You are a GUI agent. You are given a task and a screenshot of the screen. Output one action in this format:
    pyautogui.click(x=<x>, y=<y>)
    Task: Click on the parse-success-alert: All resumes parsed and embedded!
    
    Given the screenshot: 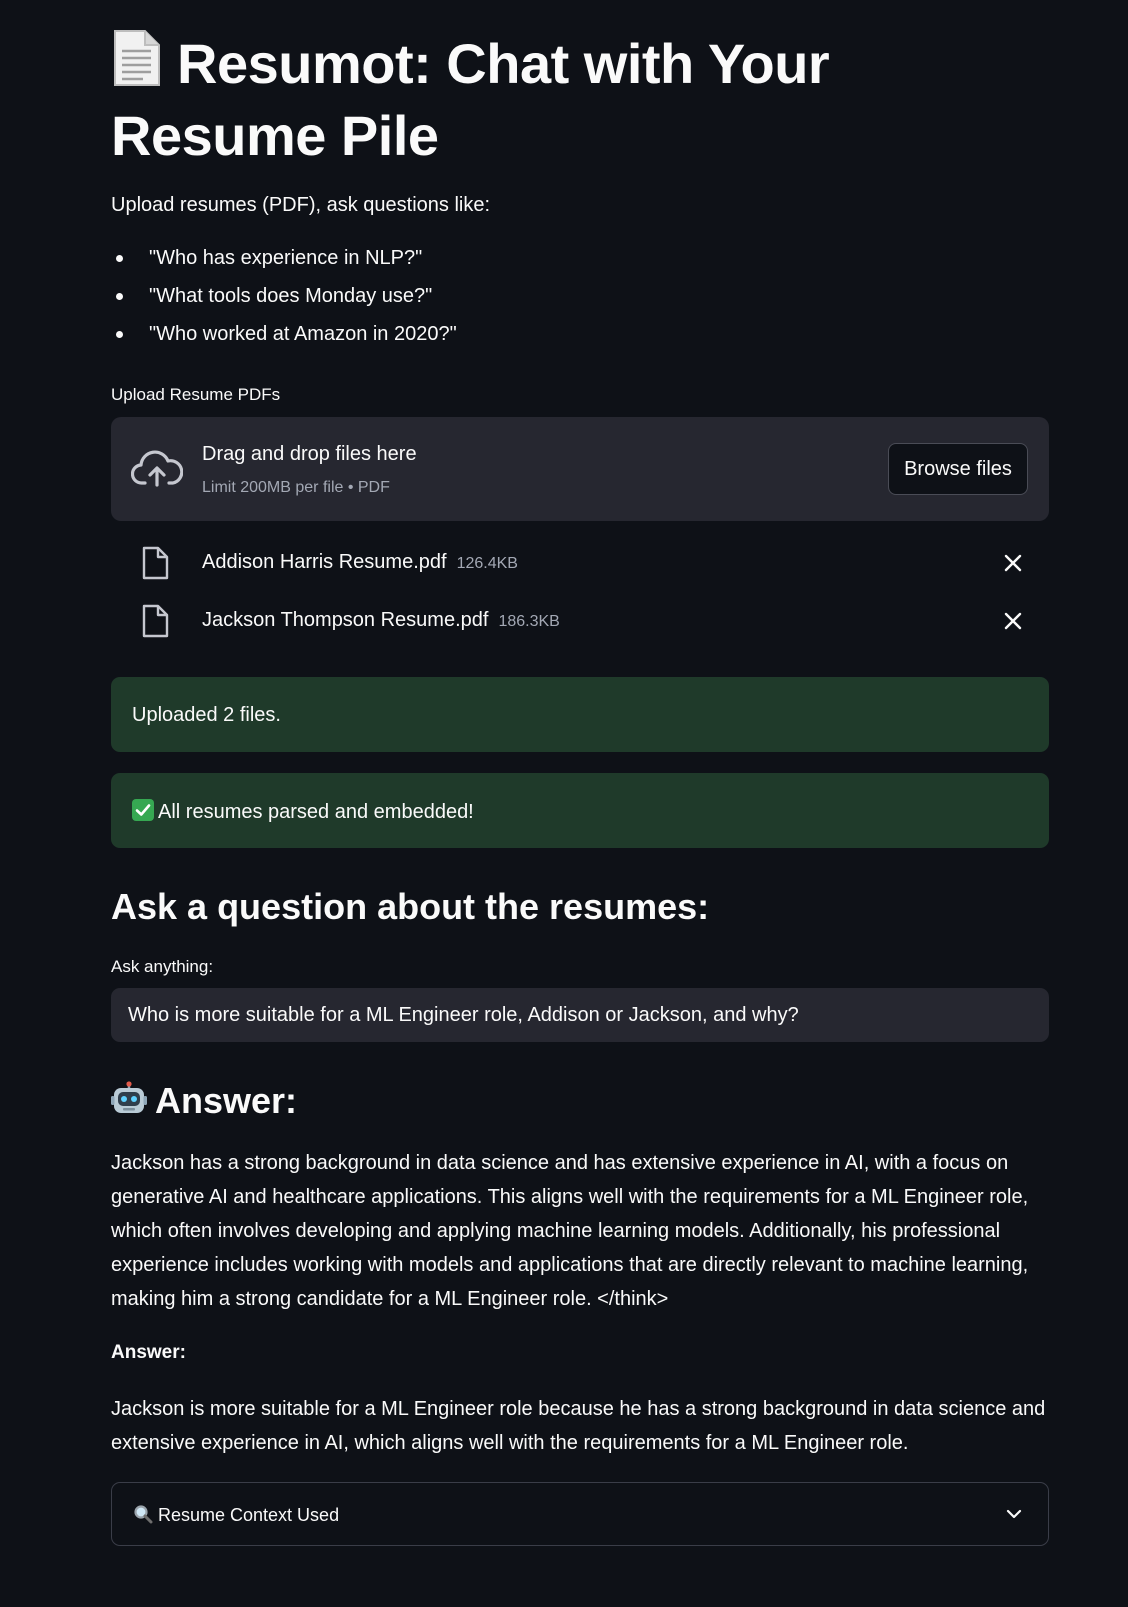 What is the action you would take?
    pyautogui.click(x=580, y=810)
    